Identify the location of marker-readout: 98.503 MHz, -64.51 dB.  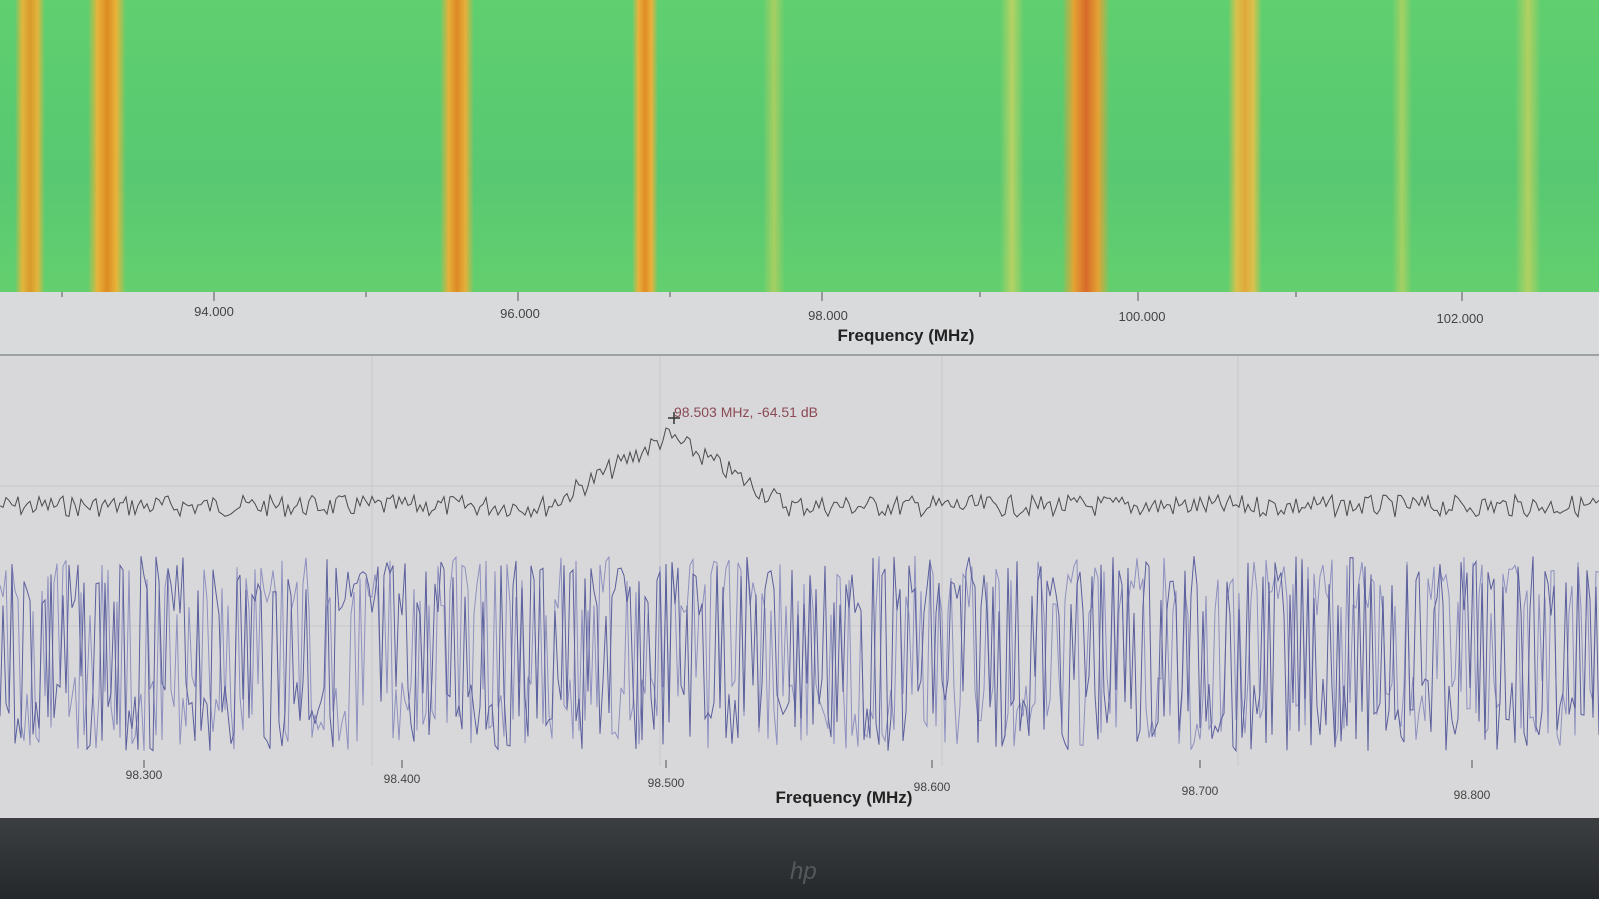
(746, 412).